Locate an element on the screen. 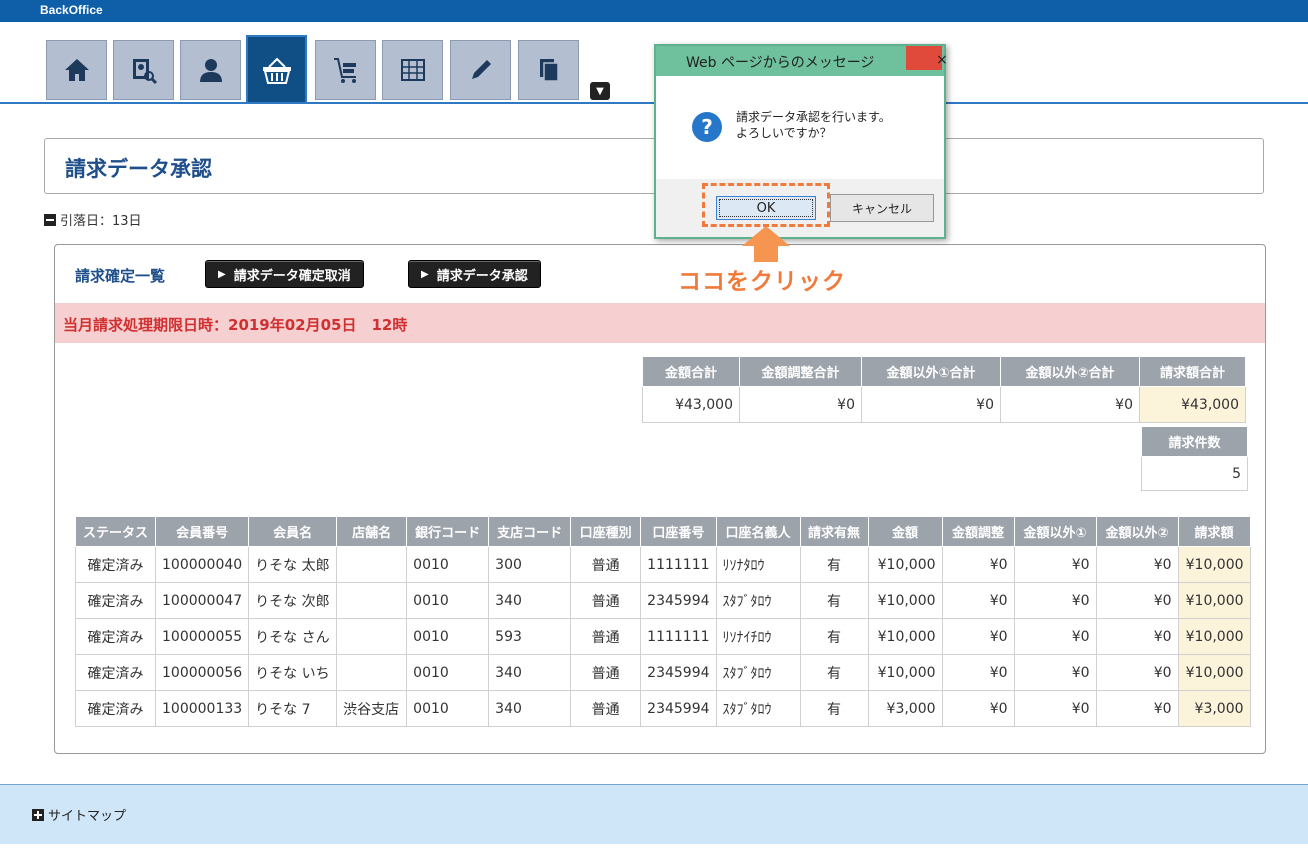 This screenshot has width=1308, height=868. grid-icon is located at coordinates (412, 70).